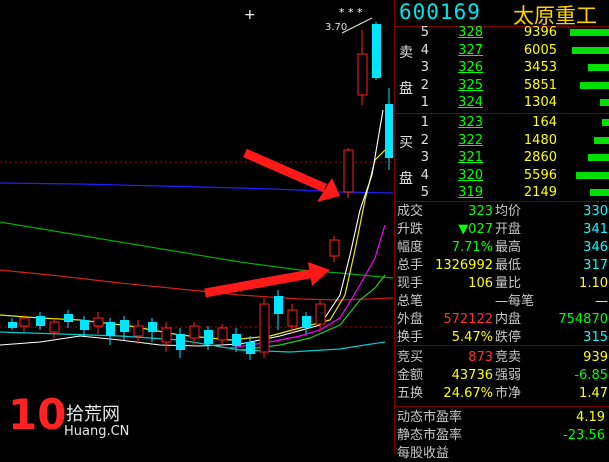  Describe the element at coordinates (502, 122) in the screenshot. I see `buy-row: 1 323 164` at that location.